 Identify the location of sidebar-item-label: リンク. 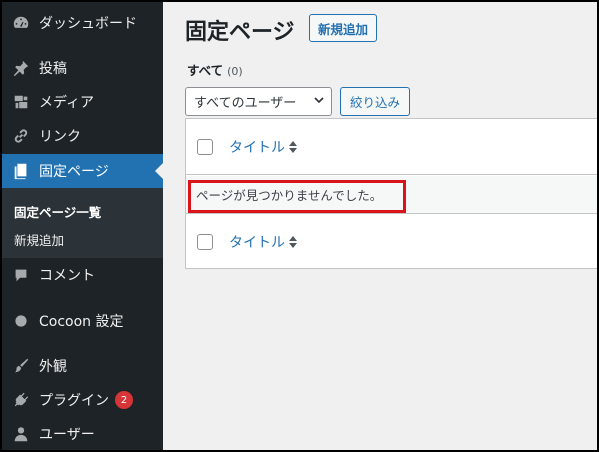
(60, 137).